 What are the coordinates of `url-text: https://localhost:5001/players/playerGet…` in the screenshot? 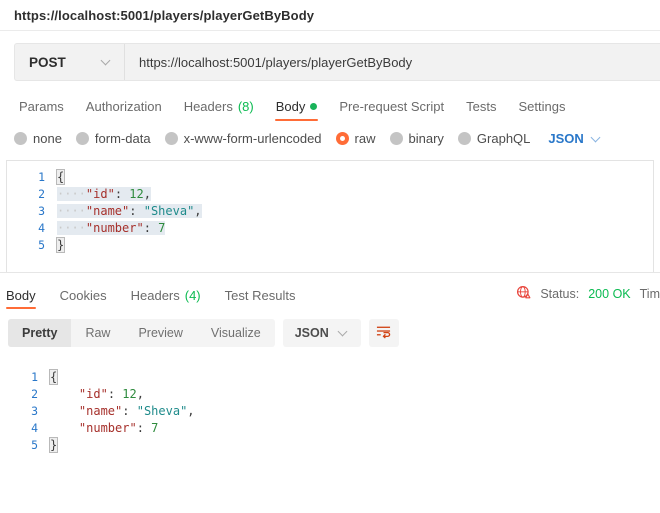 It's located at (276, 62).